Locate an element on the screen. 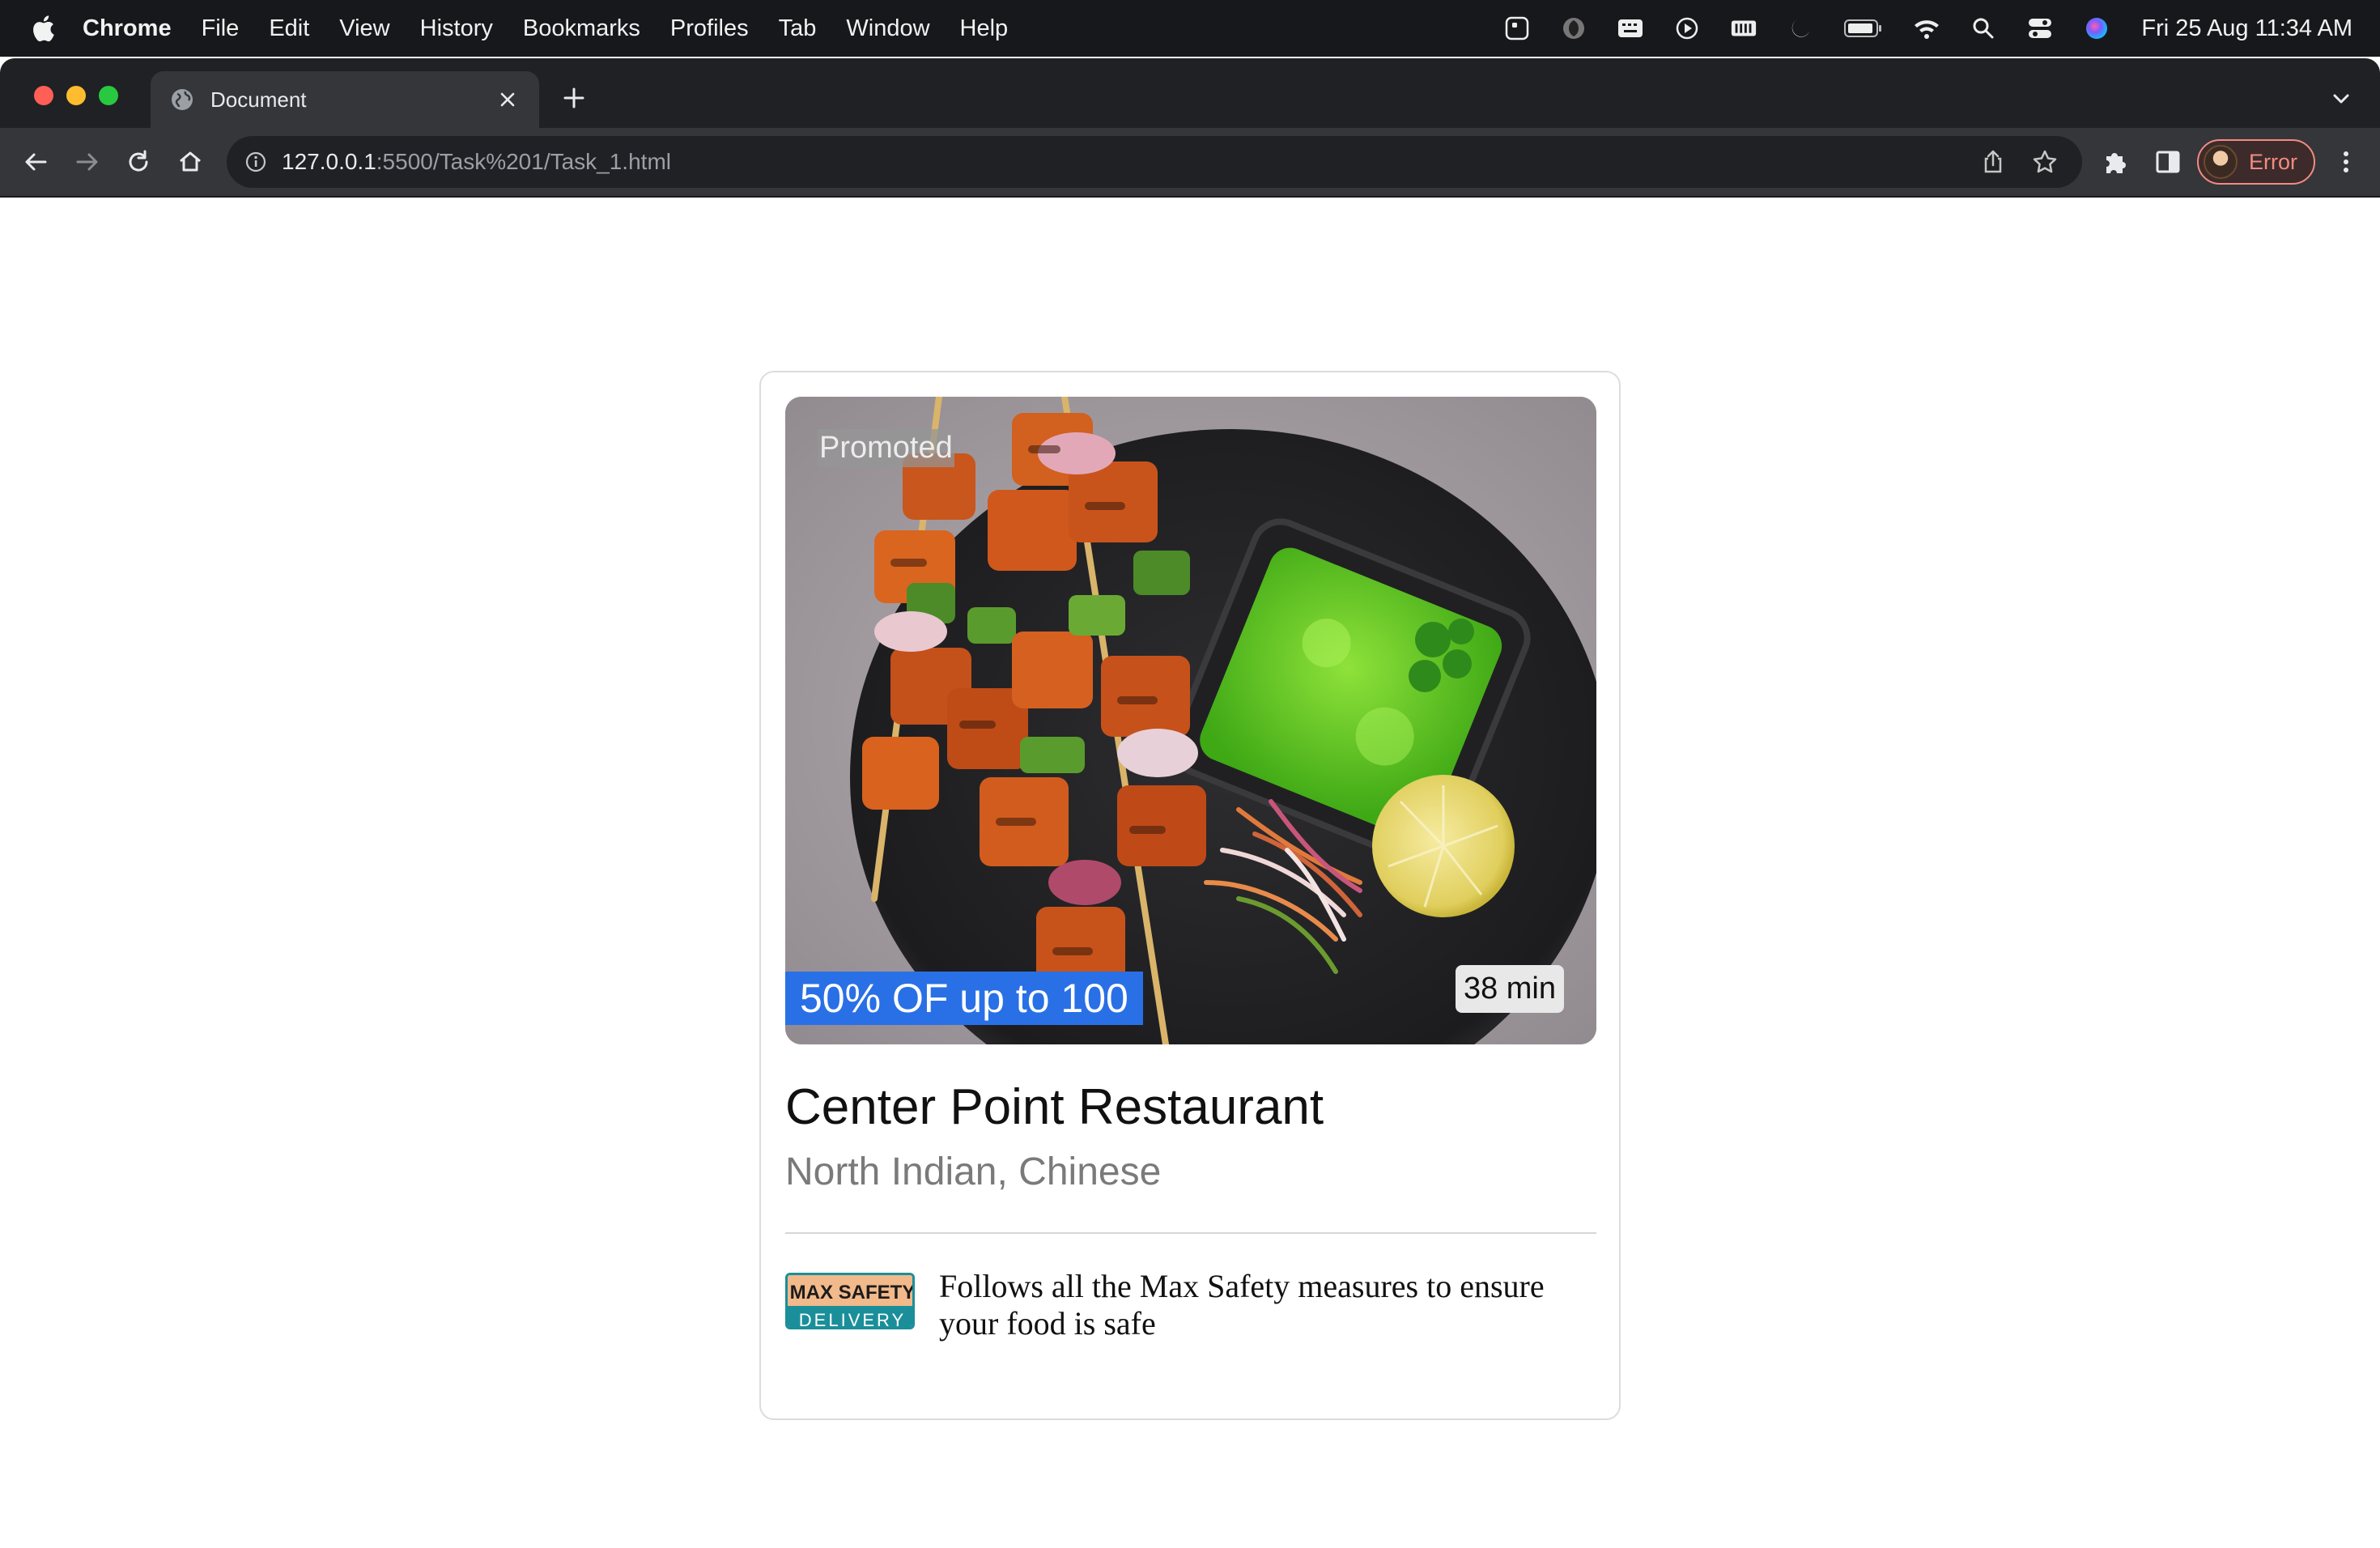  wifi-icon is located at coordinates (1927, 29).